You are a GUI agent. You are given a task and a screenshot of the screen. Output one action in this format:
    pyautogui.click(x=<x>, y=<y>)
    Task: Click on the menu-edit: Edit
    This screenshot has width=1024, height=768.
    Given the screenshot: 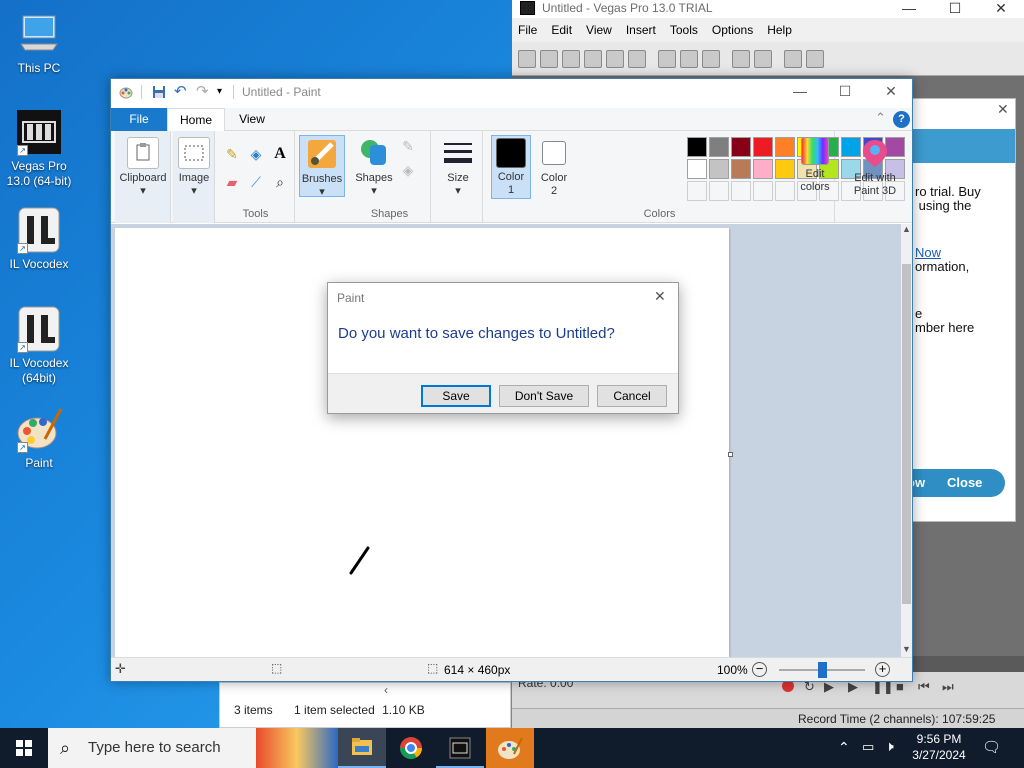 What is the action you would take?
    pyautogui.click(x=561, y=30)
    